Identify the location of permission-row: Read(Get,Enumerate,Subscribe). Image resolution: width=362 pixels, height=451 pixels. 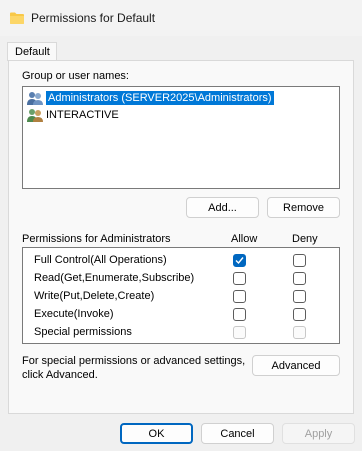
(181, 279).